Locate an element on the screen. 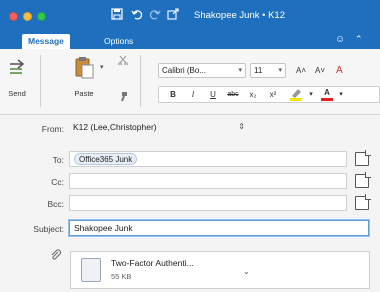 This screenshot has height=292, width=380. tab-options: Options is located at coordinates (118, 41).